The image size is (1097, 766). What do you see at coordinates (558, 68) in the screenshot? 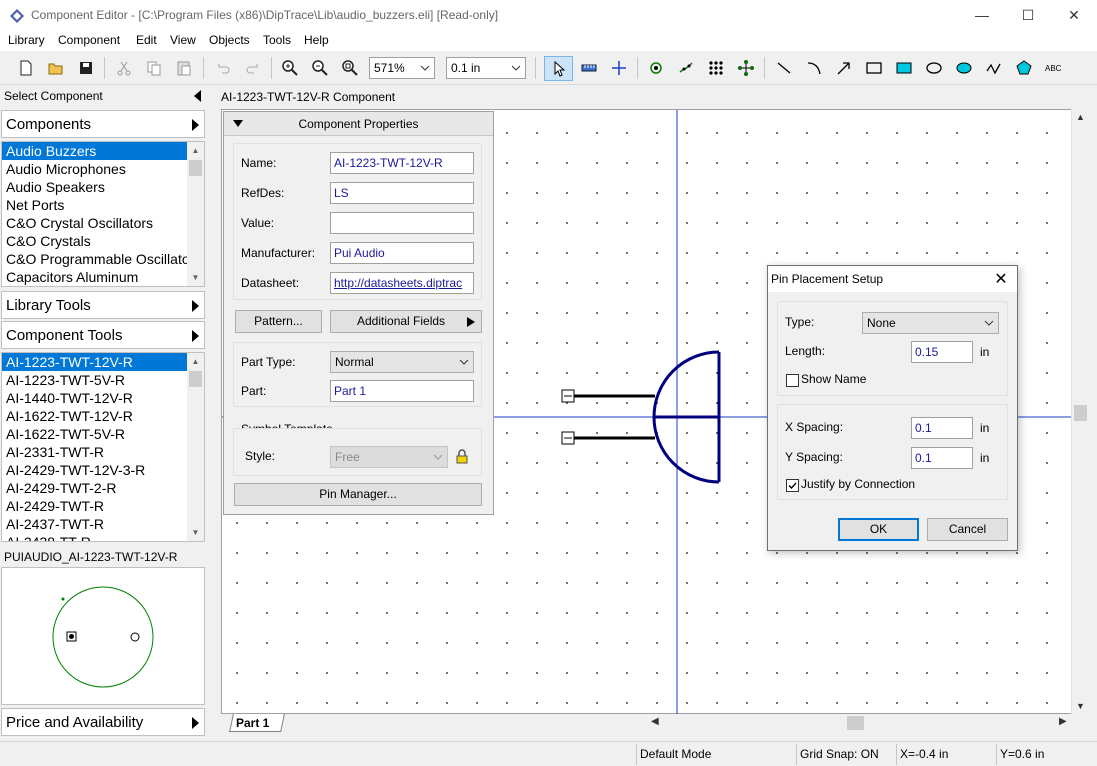
I see `select-tool-icon` at bounding box center [558, 68].